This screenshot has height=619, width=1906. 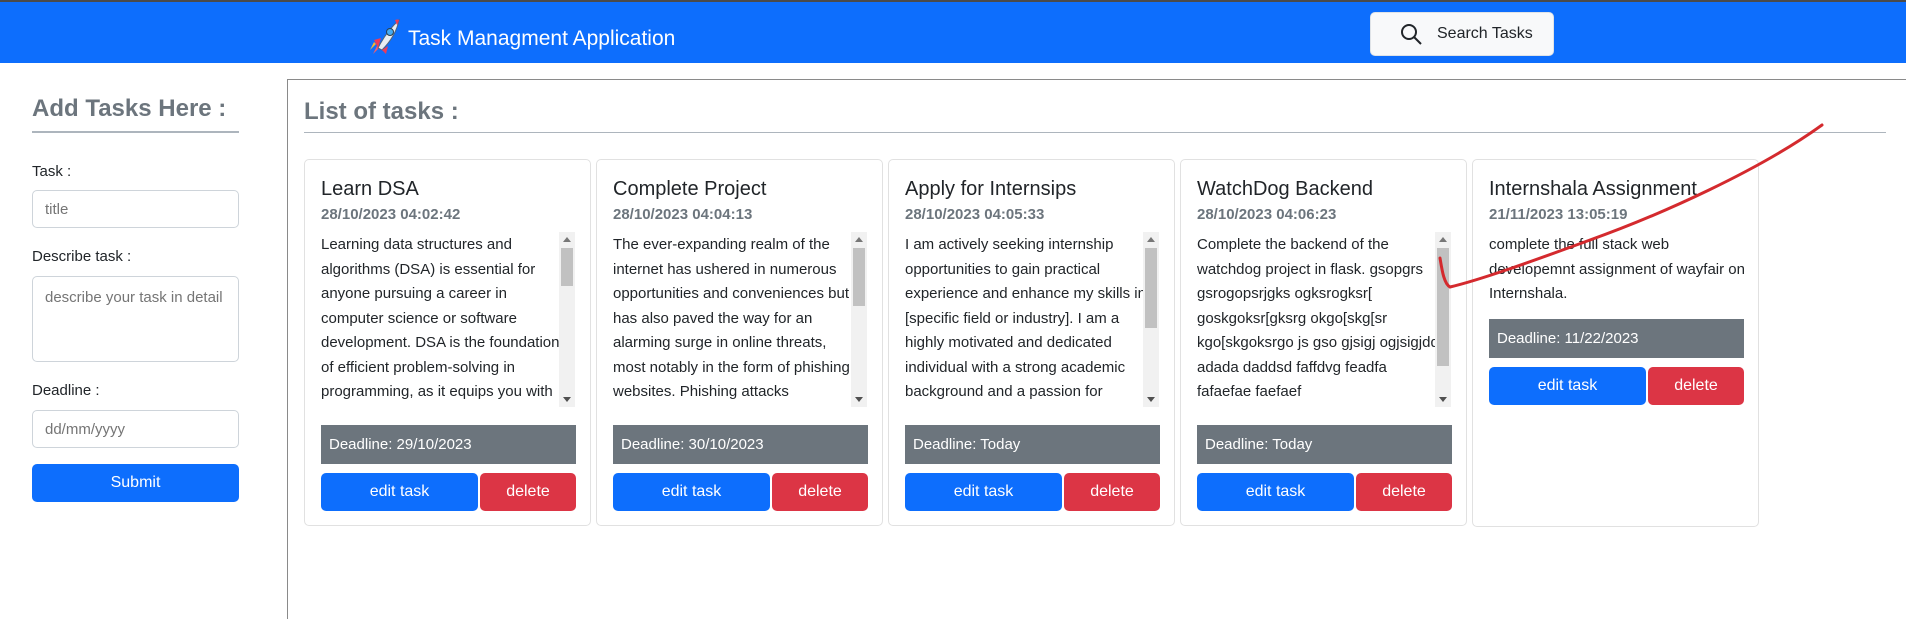 What do you see at coordinates (1267, 214) in the screenshot?
I see `task-created-date: 28/10/2023 04:06:23` at bounding box center [1267, 214].